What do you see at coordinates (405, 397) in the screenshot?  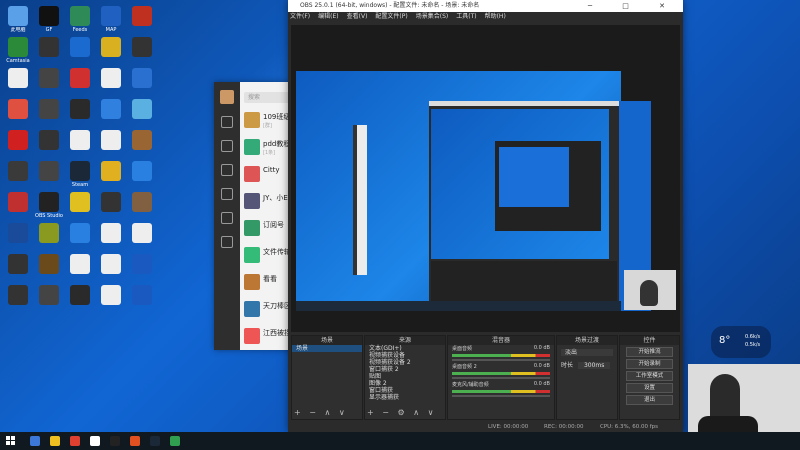 I see `source-item: 显示器捕获` at bounding box center [405, 397].